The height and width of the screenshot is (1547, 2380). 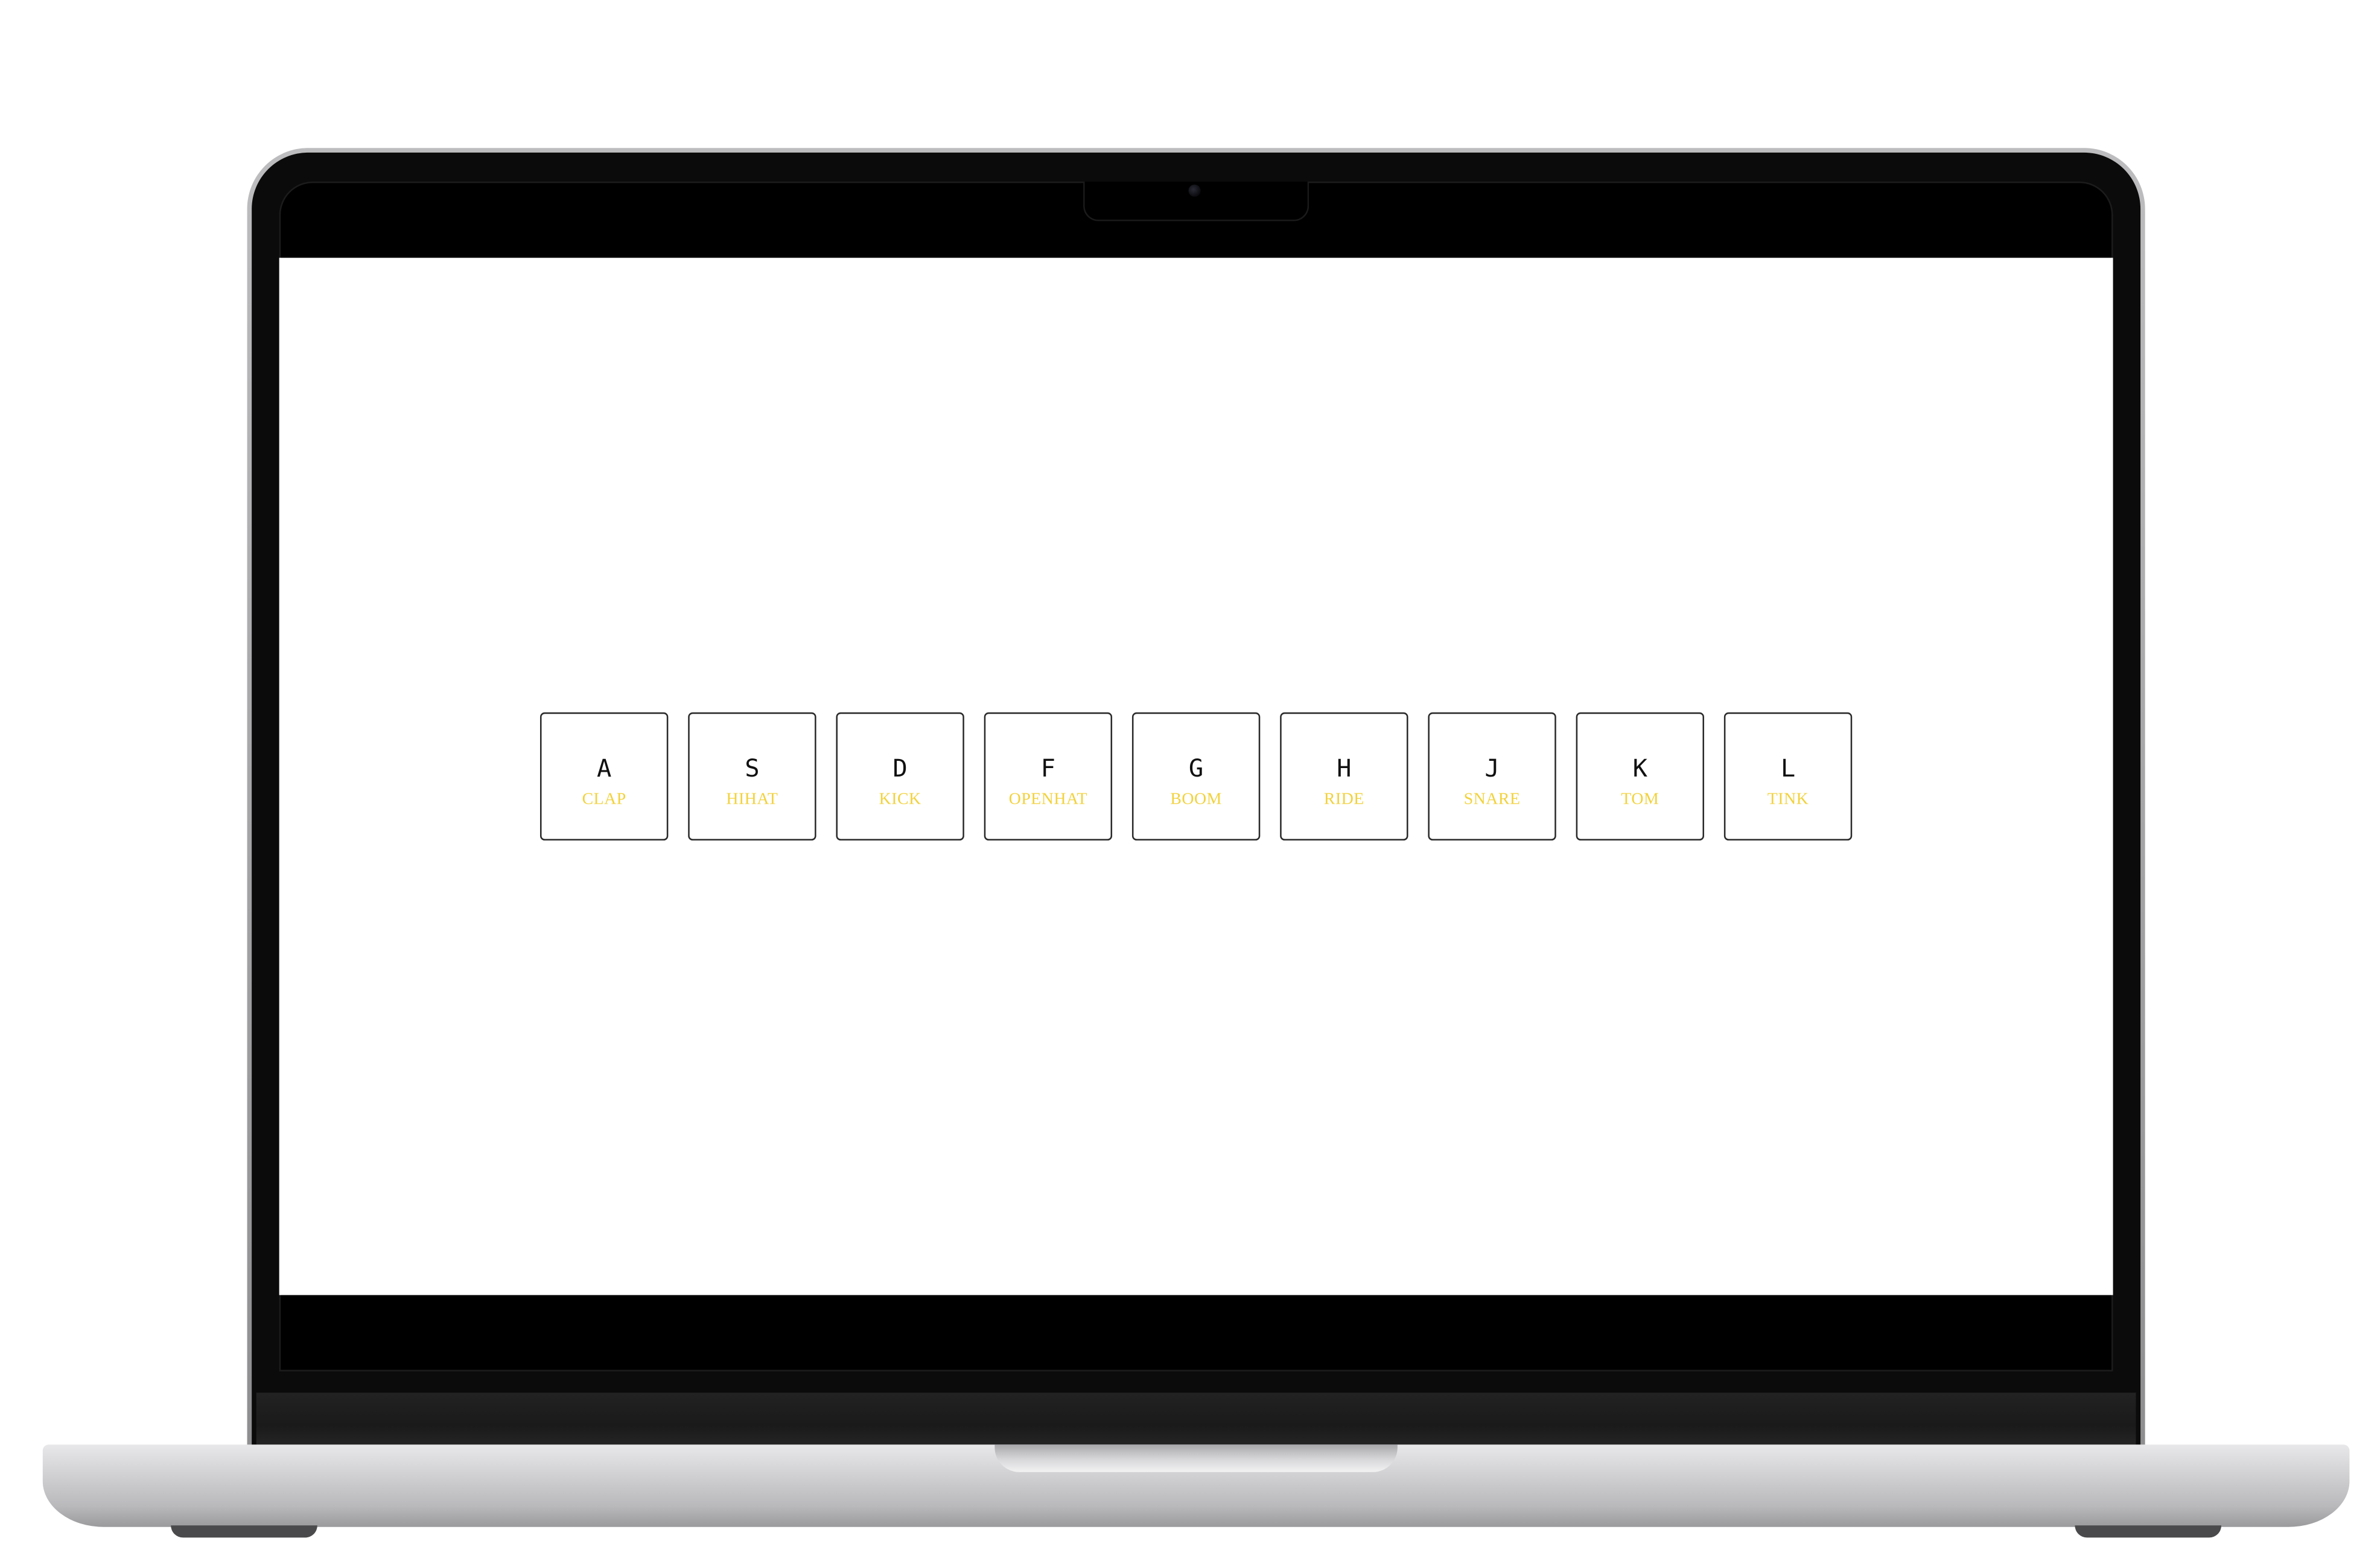 What do you see at coordinates (604, 767) in the screenshot?
I see `key-letter: A` at bounding box center [604, 767].